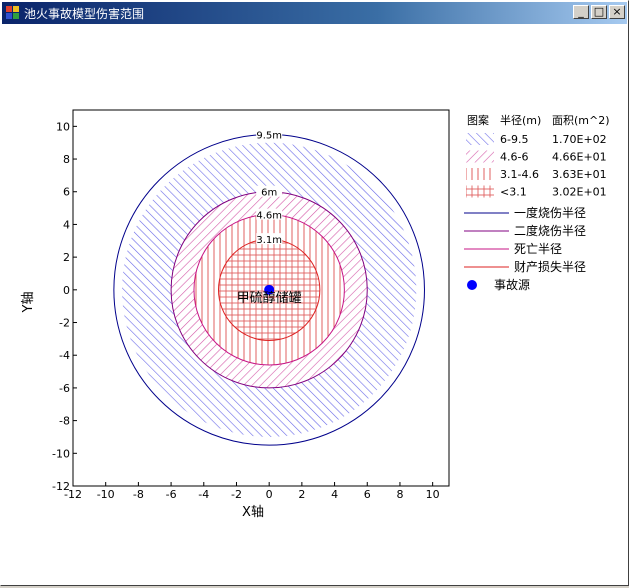 The image size is (629, 588). I want to click on legend-zone-range: 3.1-4.6, so click(519, 174).